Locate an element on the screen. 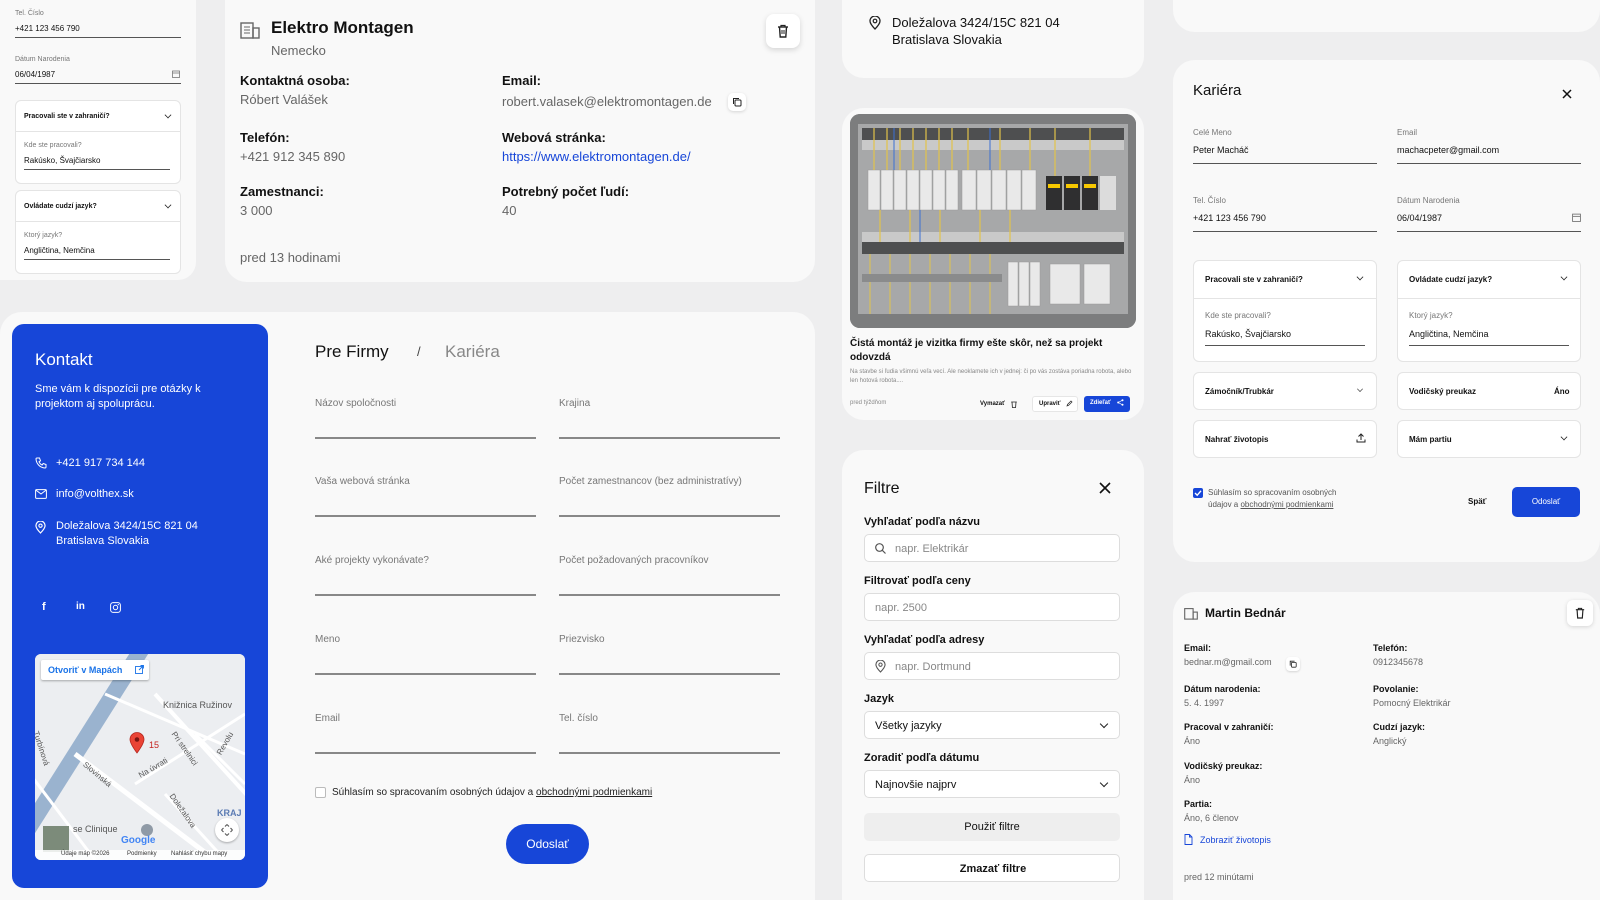 Image resolution: width=1600 pixels, height=900 pixels. sort-select: Najnovšie najprv is located at coordinates (992, 784).